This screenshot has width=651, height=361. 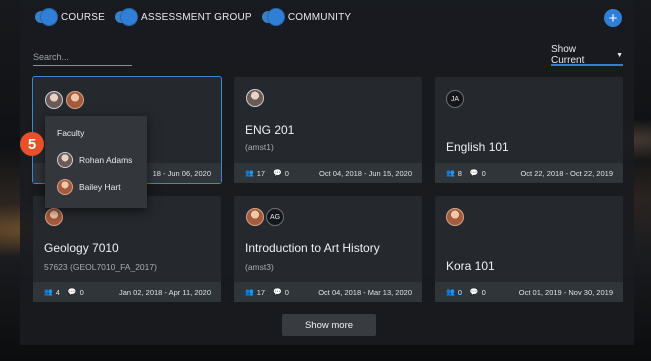 What do you see at coordinates (477, 147) in the screenshot?
I see `card-title: English 101` at bounding box center [477, 147].